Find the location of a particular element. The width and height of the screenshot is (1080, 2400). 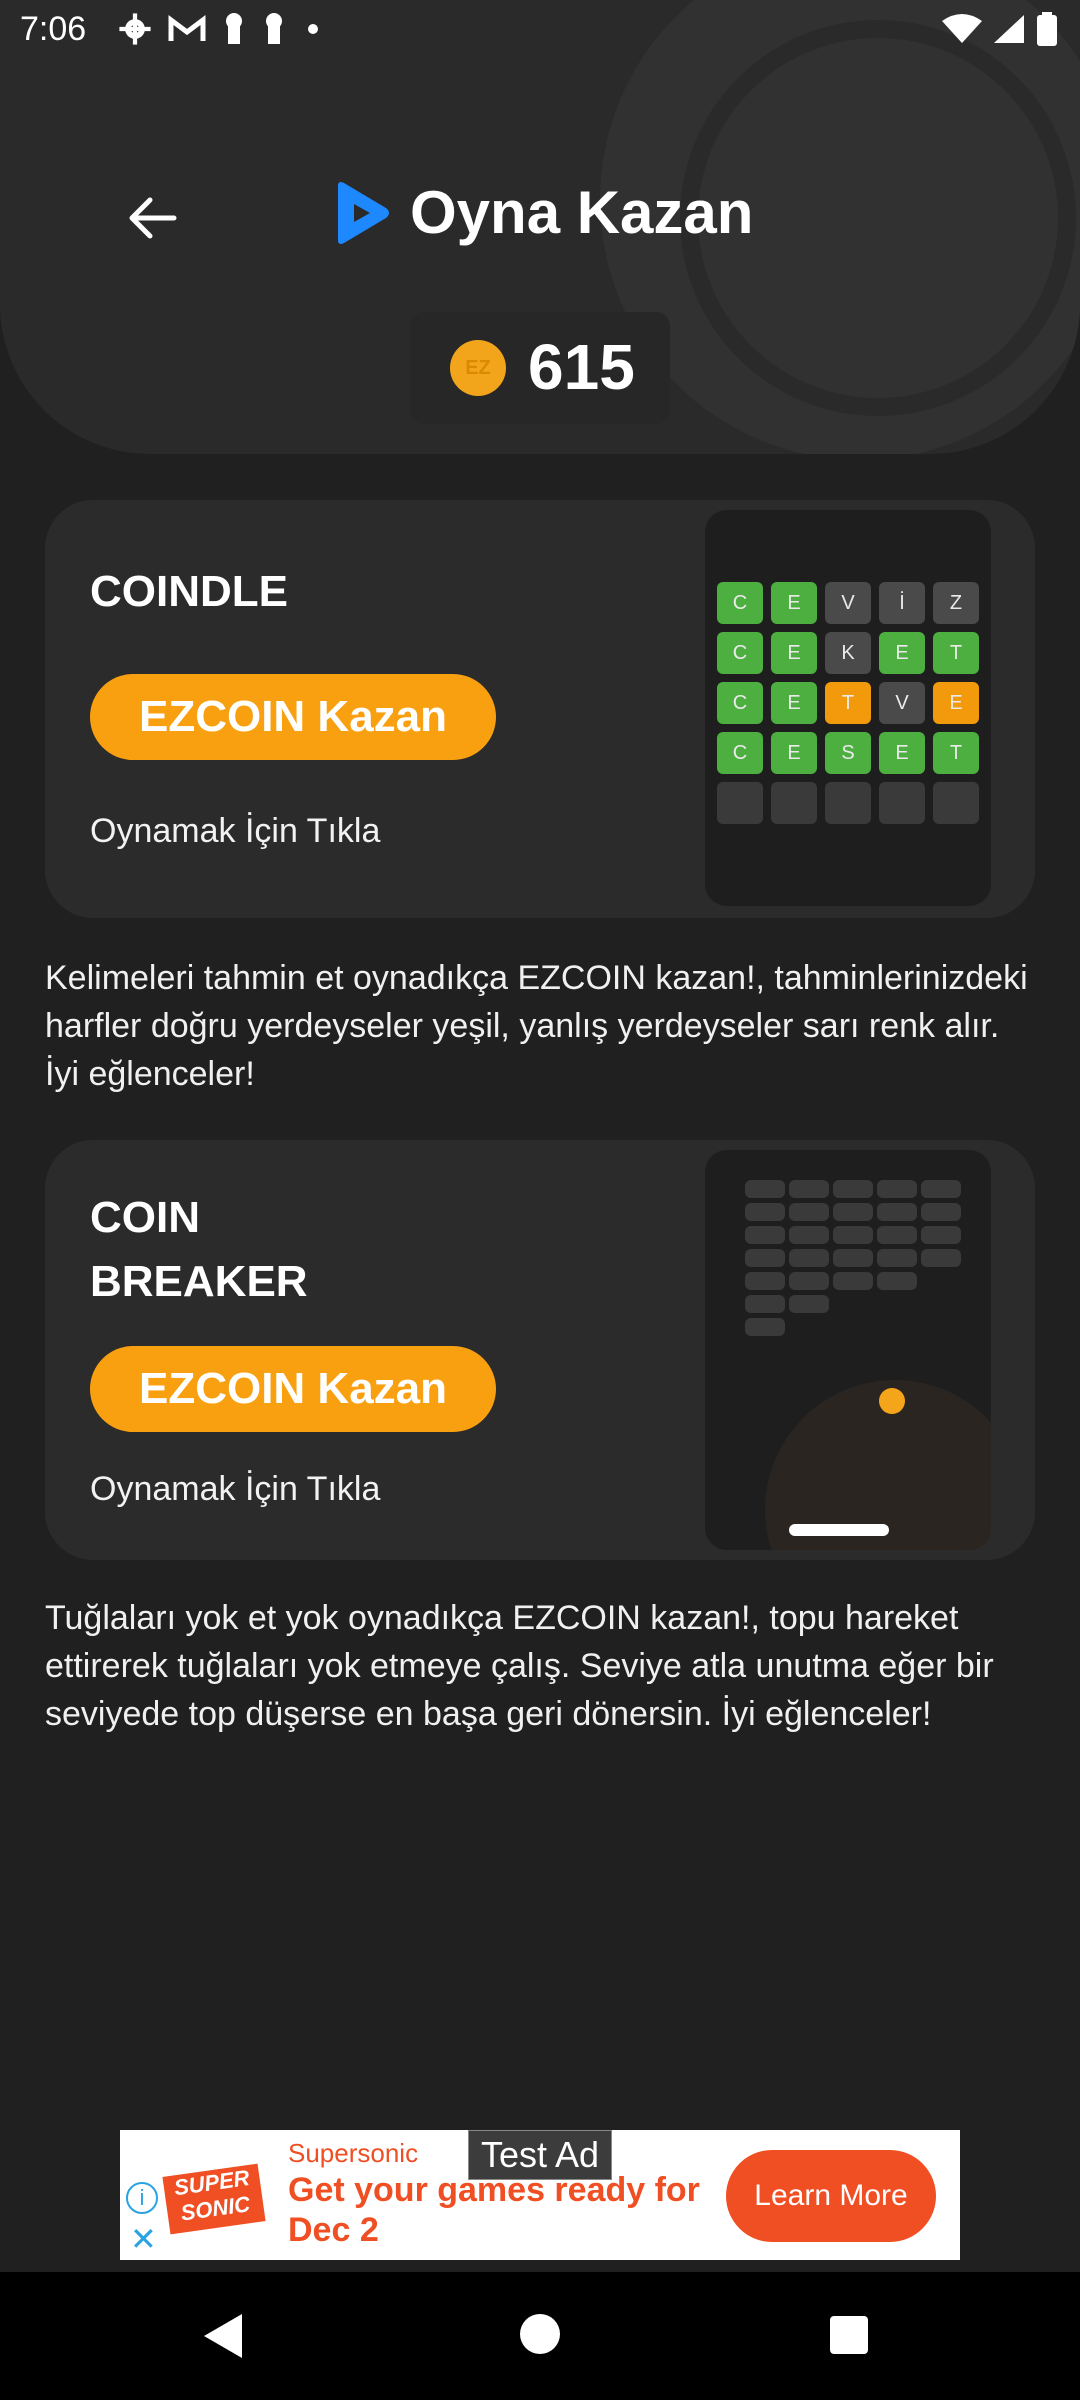

game-ball is located at coordinates (892, 1401).